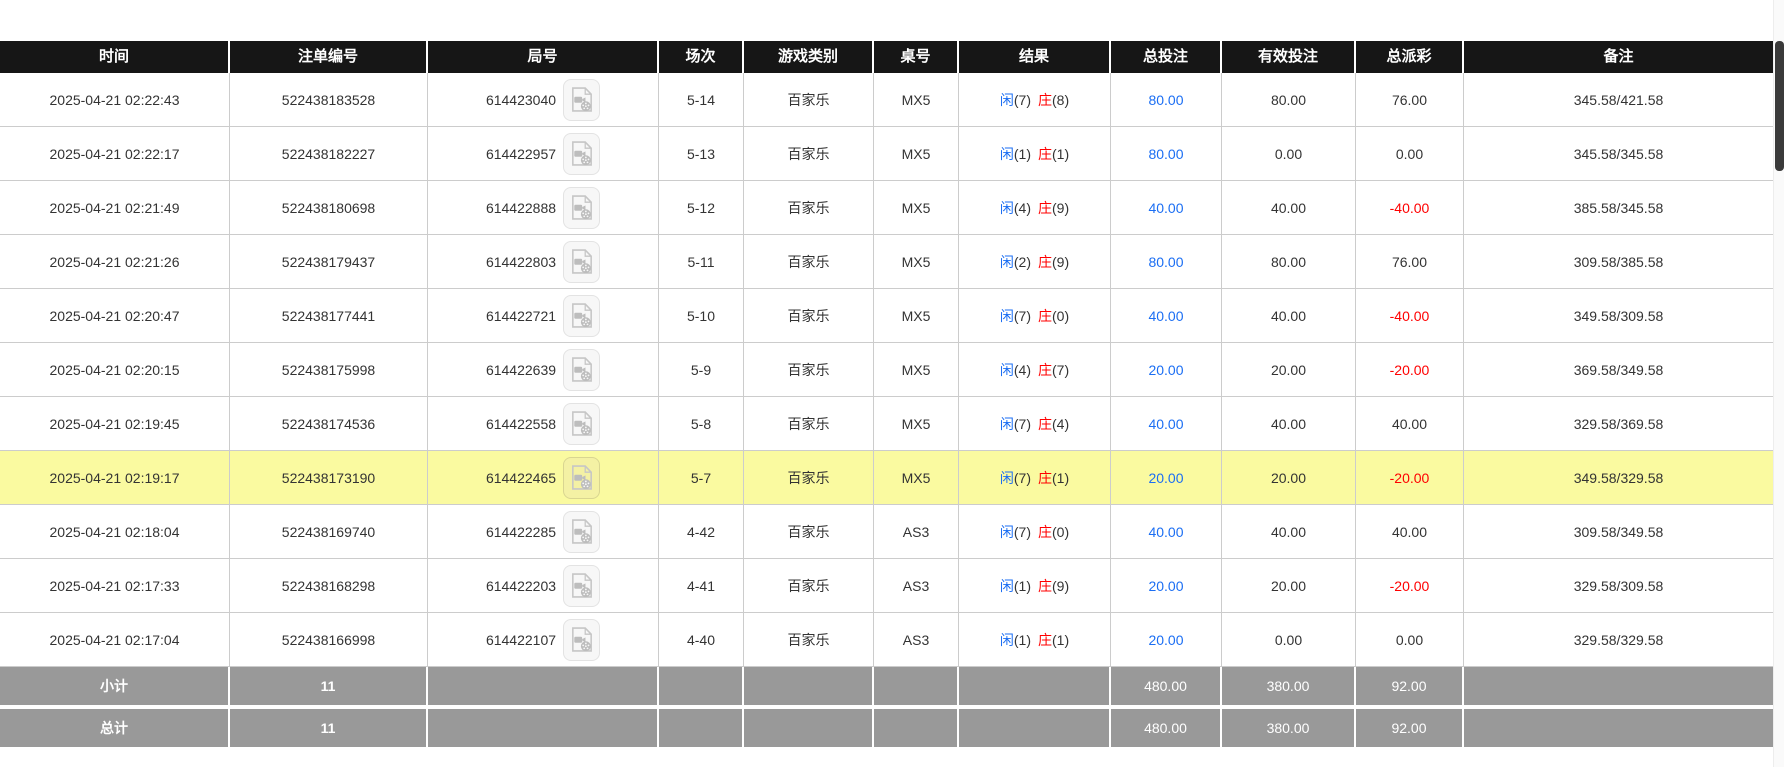 The width and height of the screenshot is (1784, 767). Describe the element at coordinates (1410, 315) in the screenshot. I see `cell-payout: -40.00` at that location.